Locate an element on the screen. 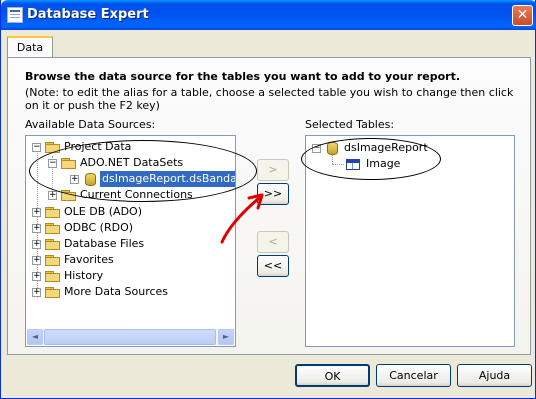  table-icon is located at coordinates (353, 164).